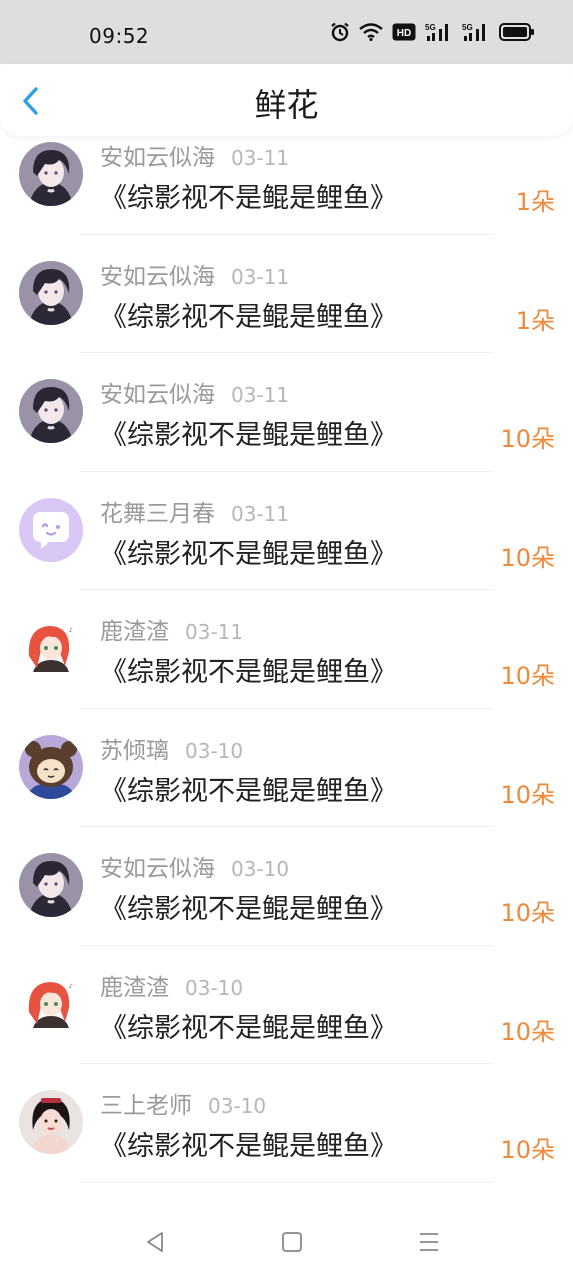 This screenshot has width=573, height=1280. What do you see at coordinates (286, 886) in the screenshot?
I see `list-item: 安如云似海 03-10 《综影视不是鲲是鲤鱼》 10朵` at bounding box center [286, 886].